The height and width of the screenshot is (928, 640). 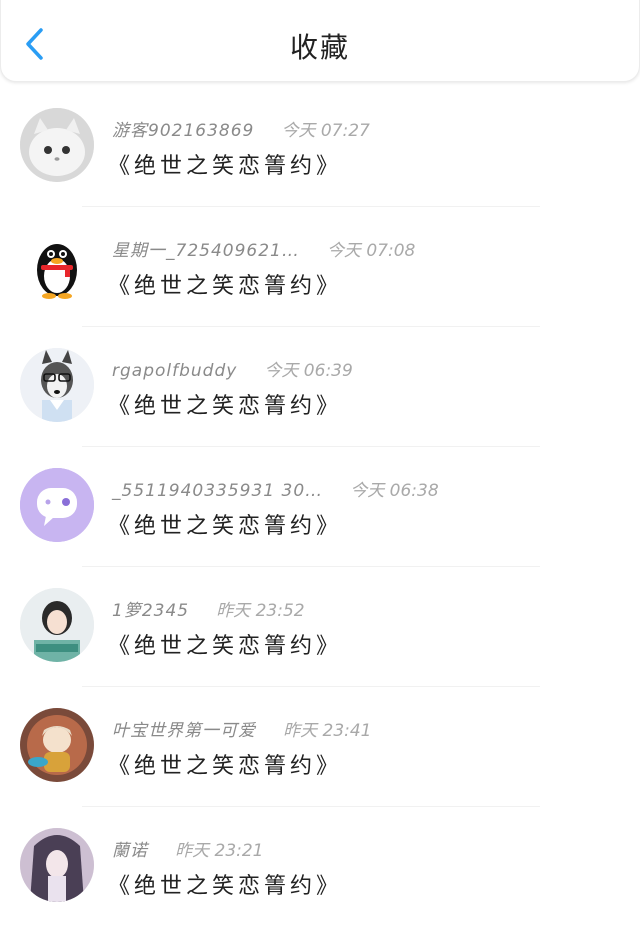 What do you see at coordinates (394, 491) in the screenshot?
I see `timestamp: 今天 06:38` at bounding box center [394, 491].